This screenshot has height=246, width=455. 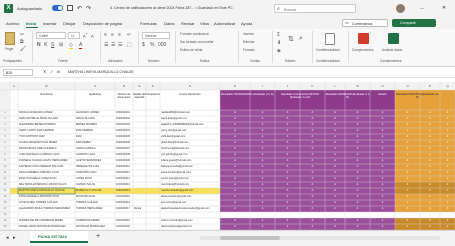 What do you see at coordinates (81, 45) in the screenshot?
I see `font-color-icon: A` at bounding box center [81, 45].